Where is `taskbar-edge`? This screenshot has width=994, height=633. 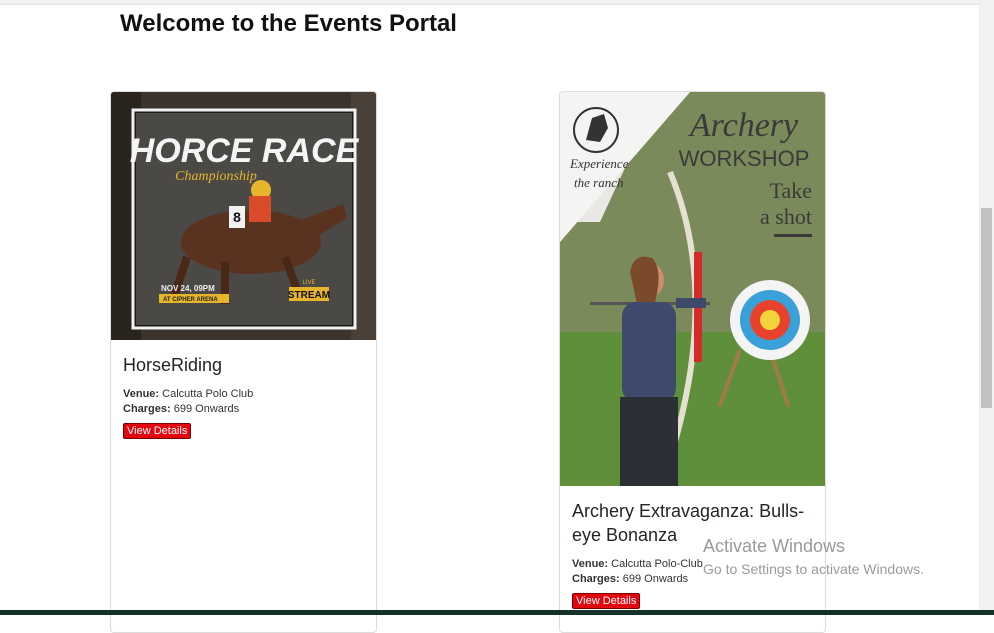
taskbar-edge is located at coordinates (497, 612).